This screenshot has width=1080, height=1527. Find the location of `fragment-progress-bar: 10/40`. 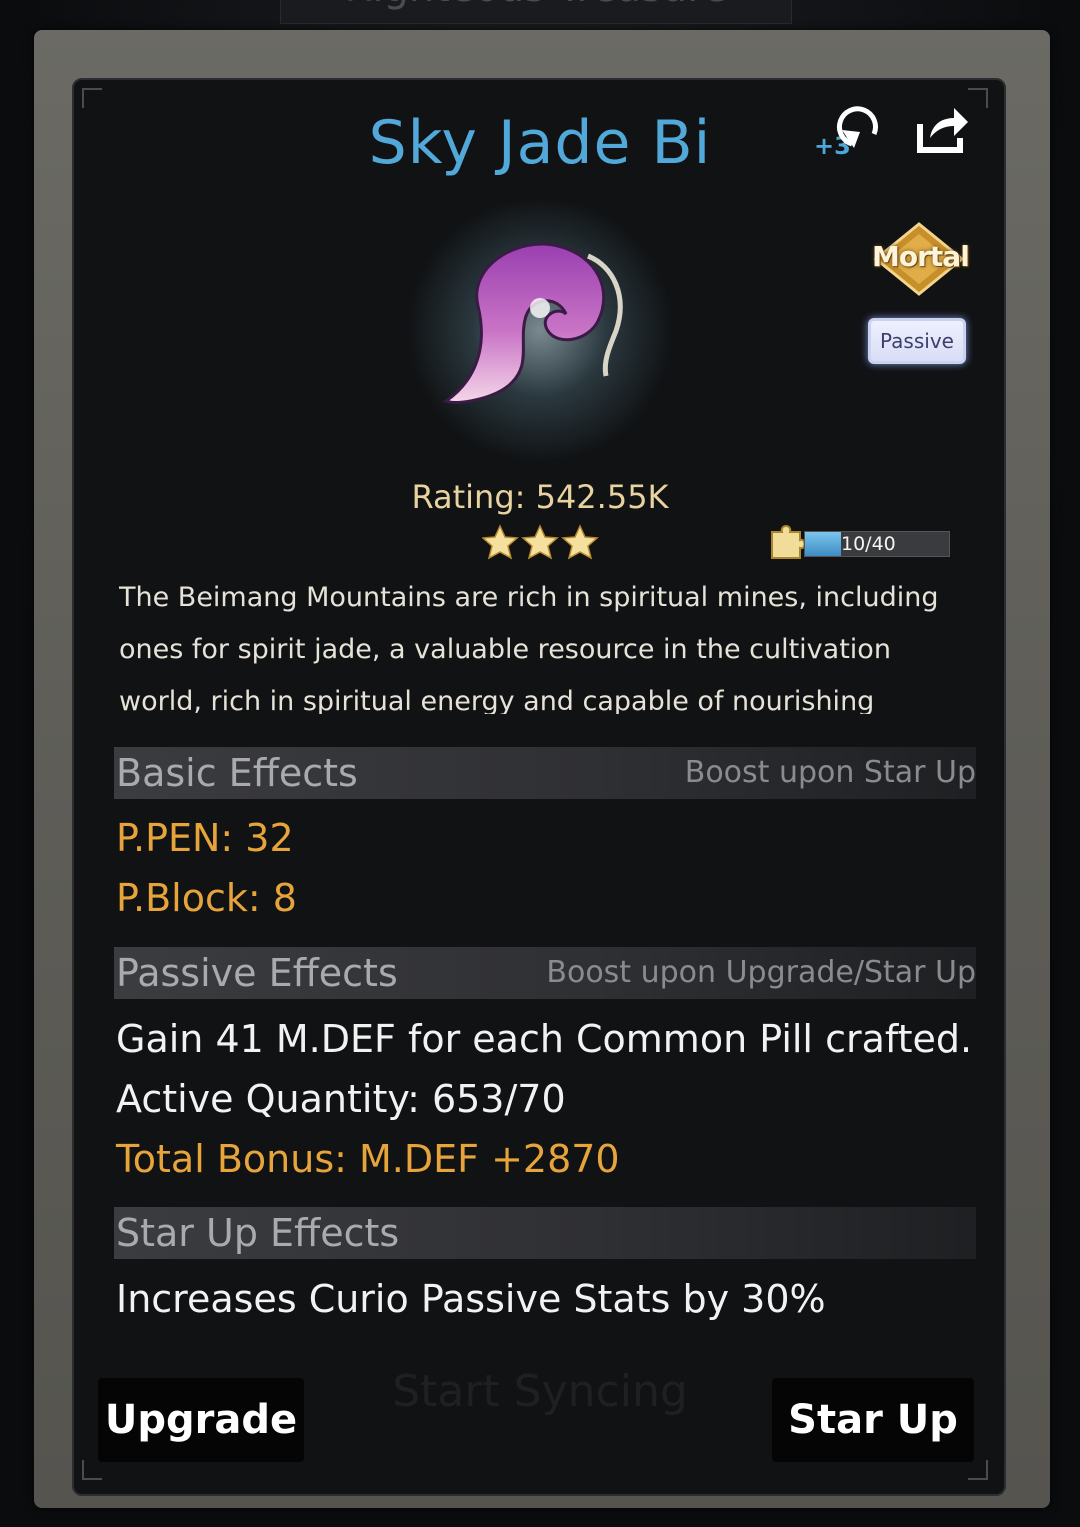

fragment-progress-bar: 10/40 is located at coordinates (877, 544).